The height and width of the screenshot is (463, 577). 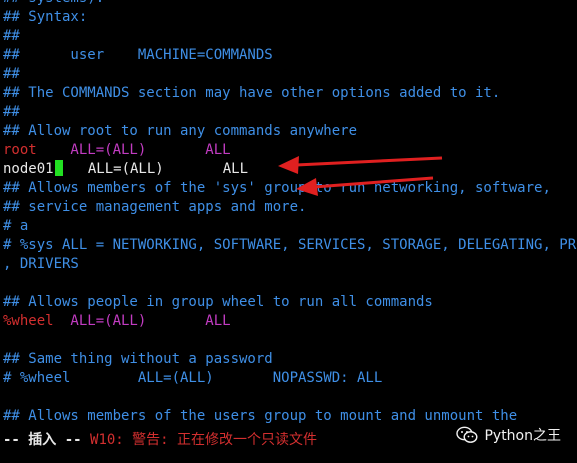 I want to click on watermark-text: Python之王, so click(x=522, y=436).